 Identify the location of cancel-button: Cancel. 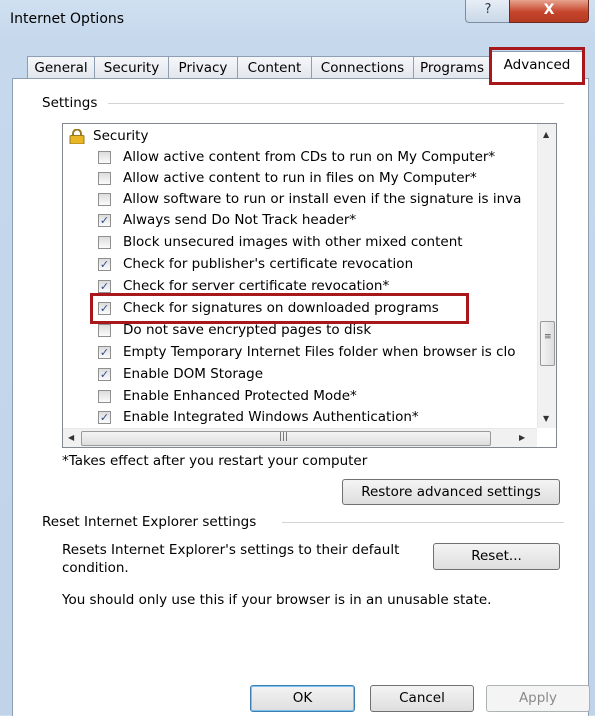
(422, 698).